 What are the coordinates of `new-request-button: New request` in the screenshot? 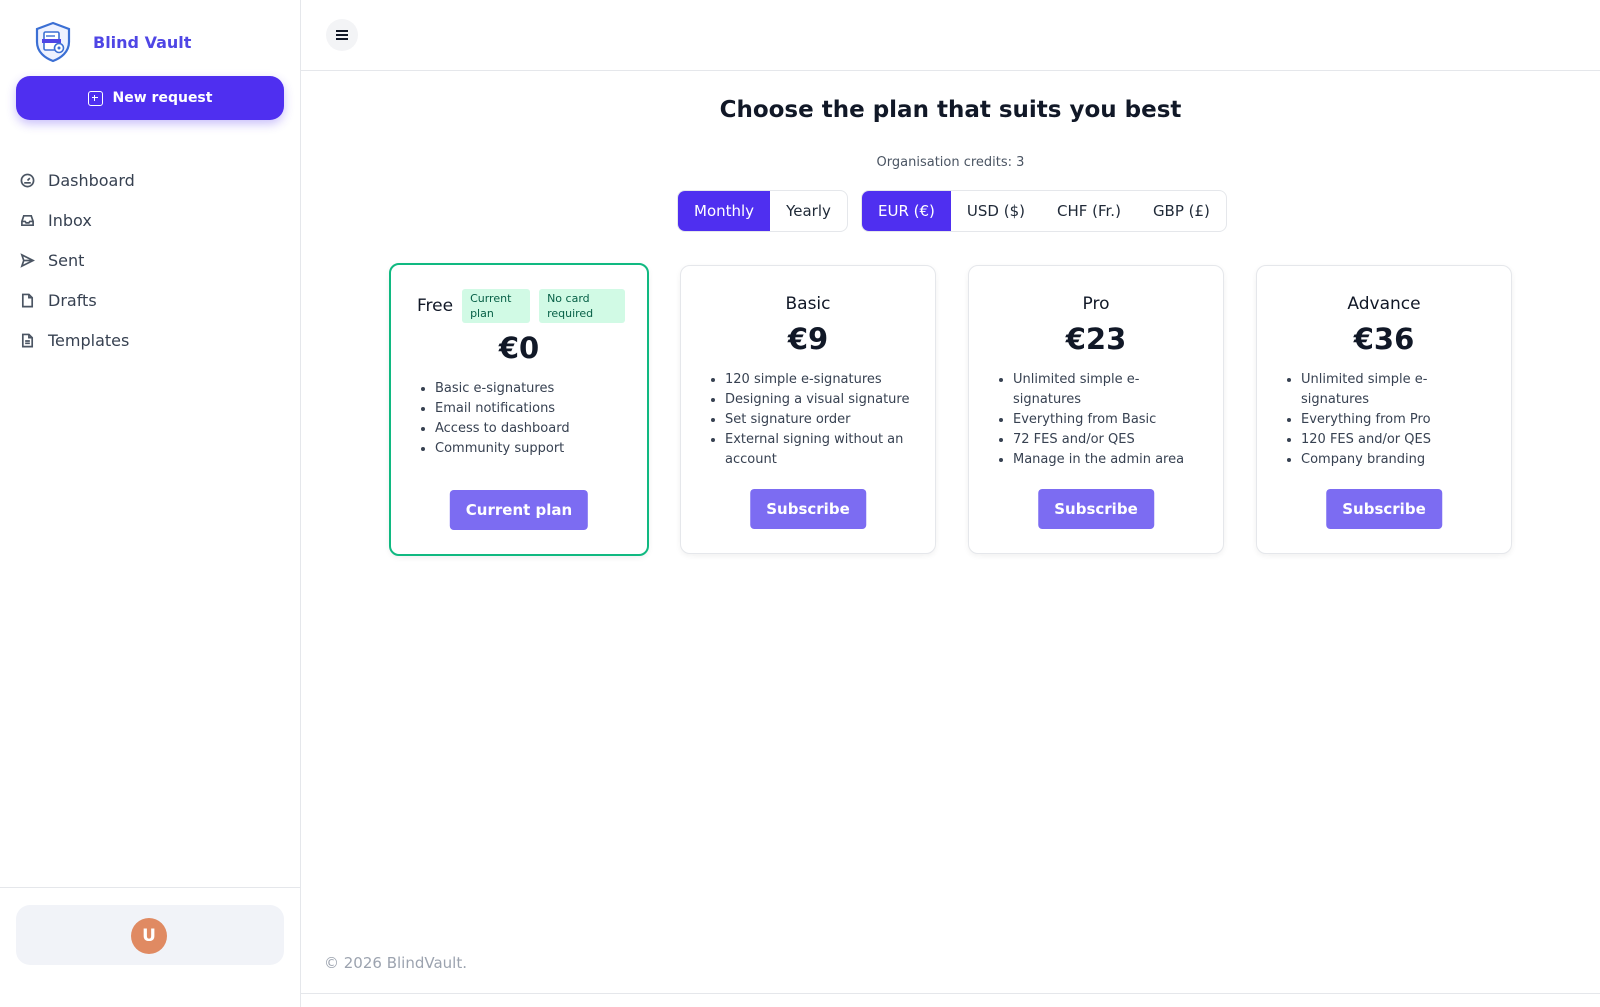 It's located at (150, 98).